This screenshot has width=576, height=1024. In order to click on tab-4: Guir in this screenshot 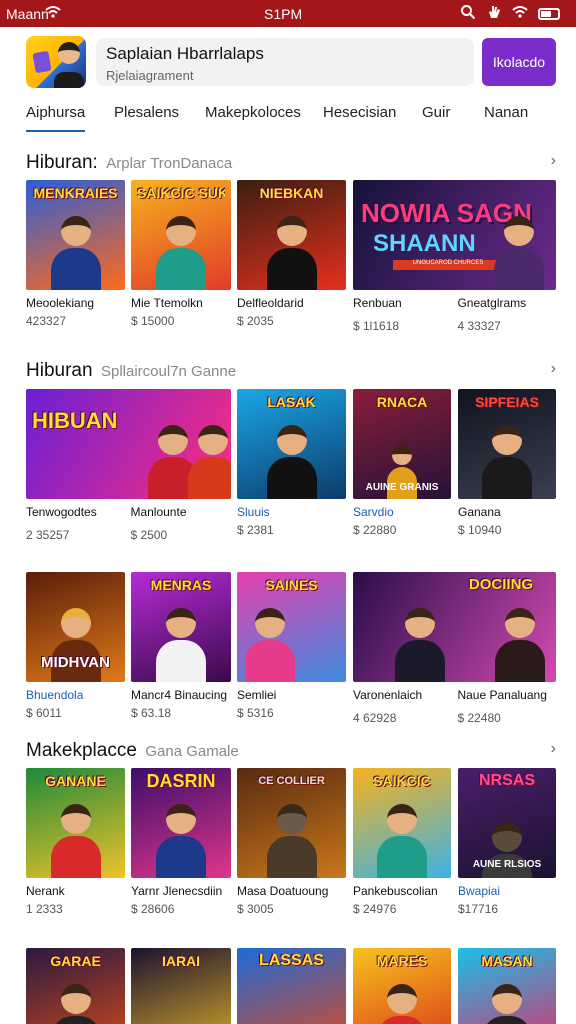, I will do `click(436, 112)`.